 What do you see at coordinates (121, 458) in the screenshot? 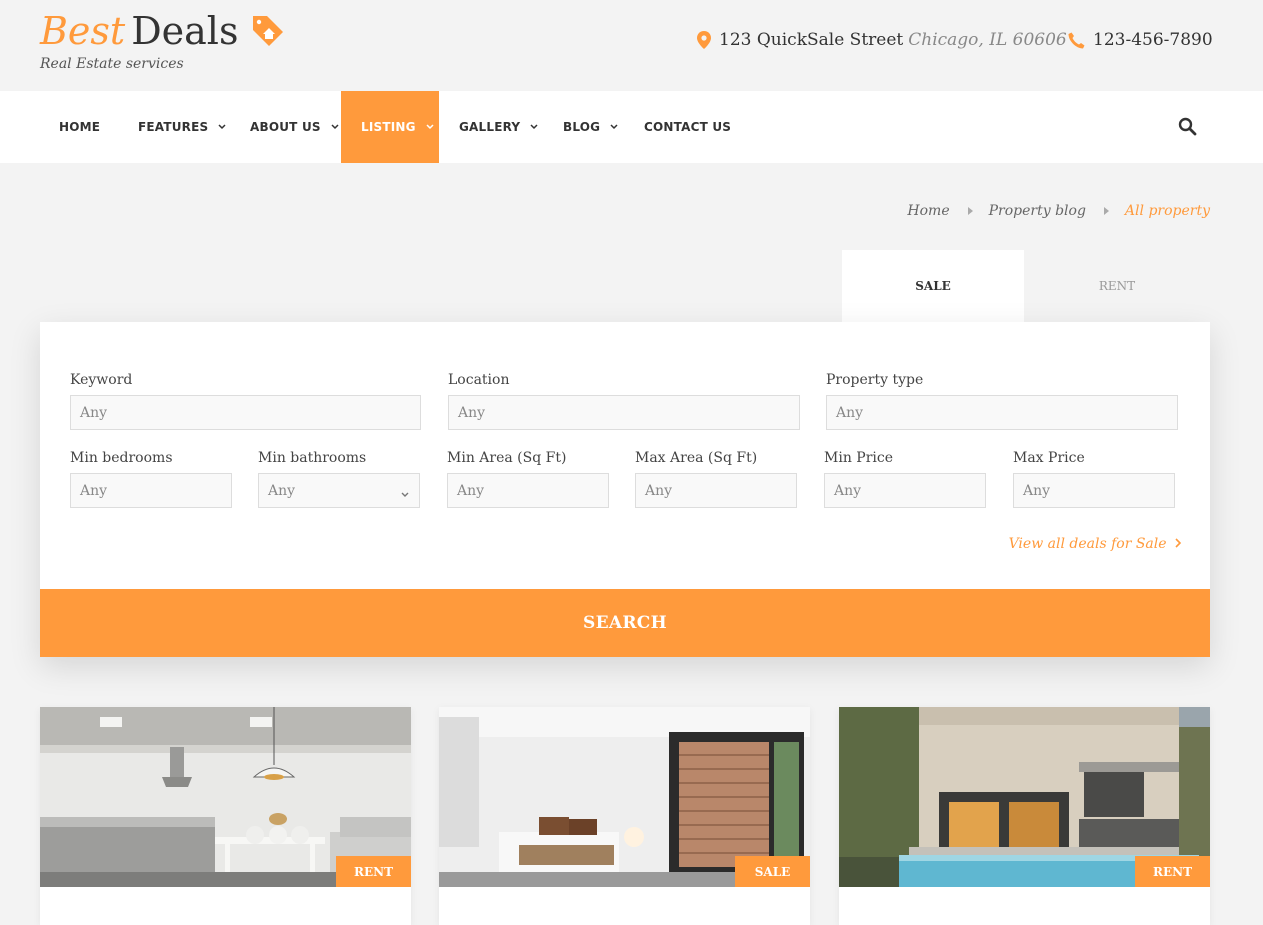
I see `min-bedrooms-label: Min bedrooms` at bounding box center [121, 458].